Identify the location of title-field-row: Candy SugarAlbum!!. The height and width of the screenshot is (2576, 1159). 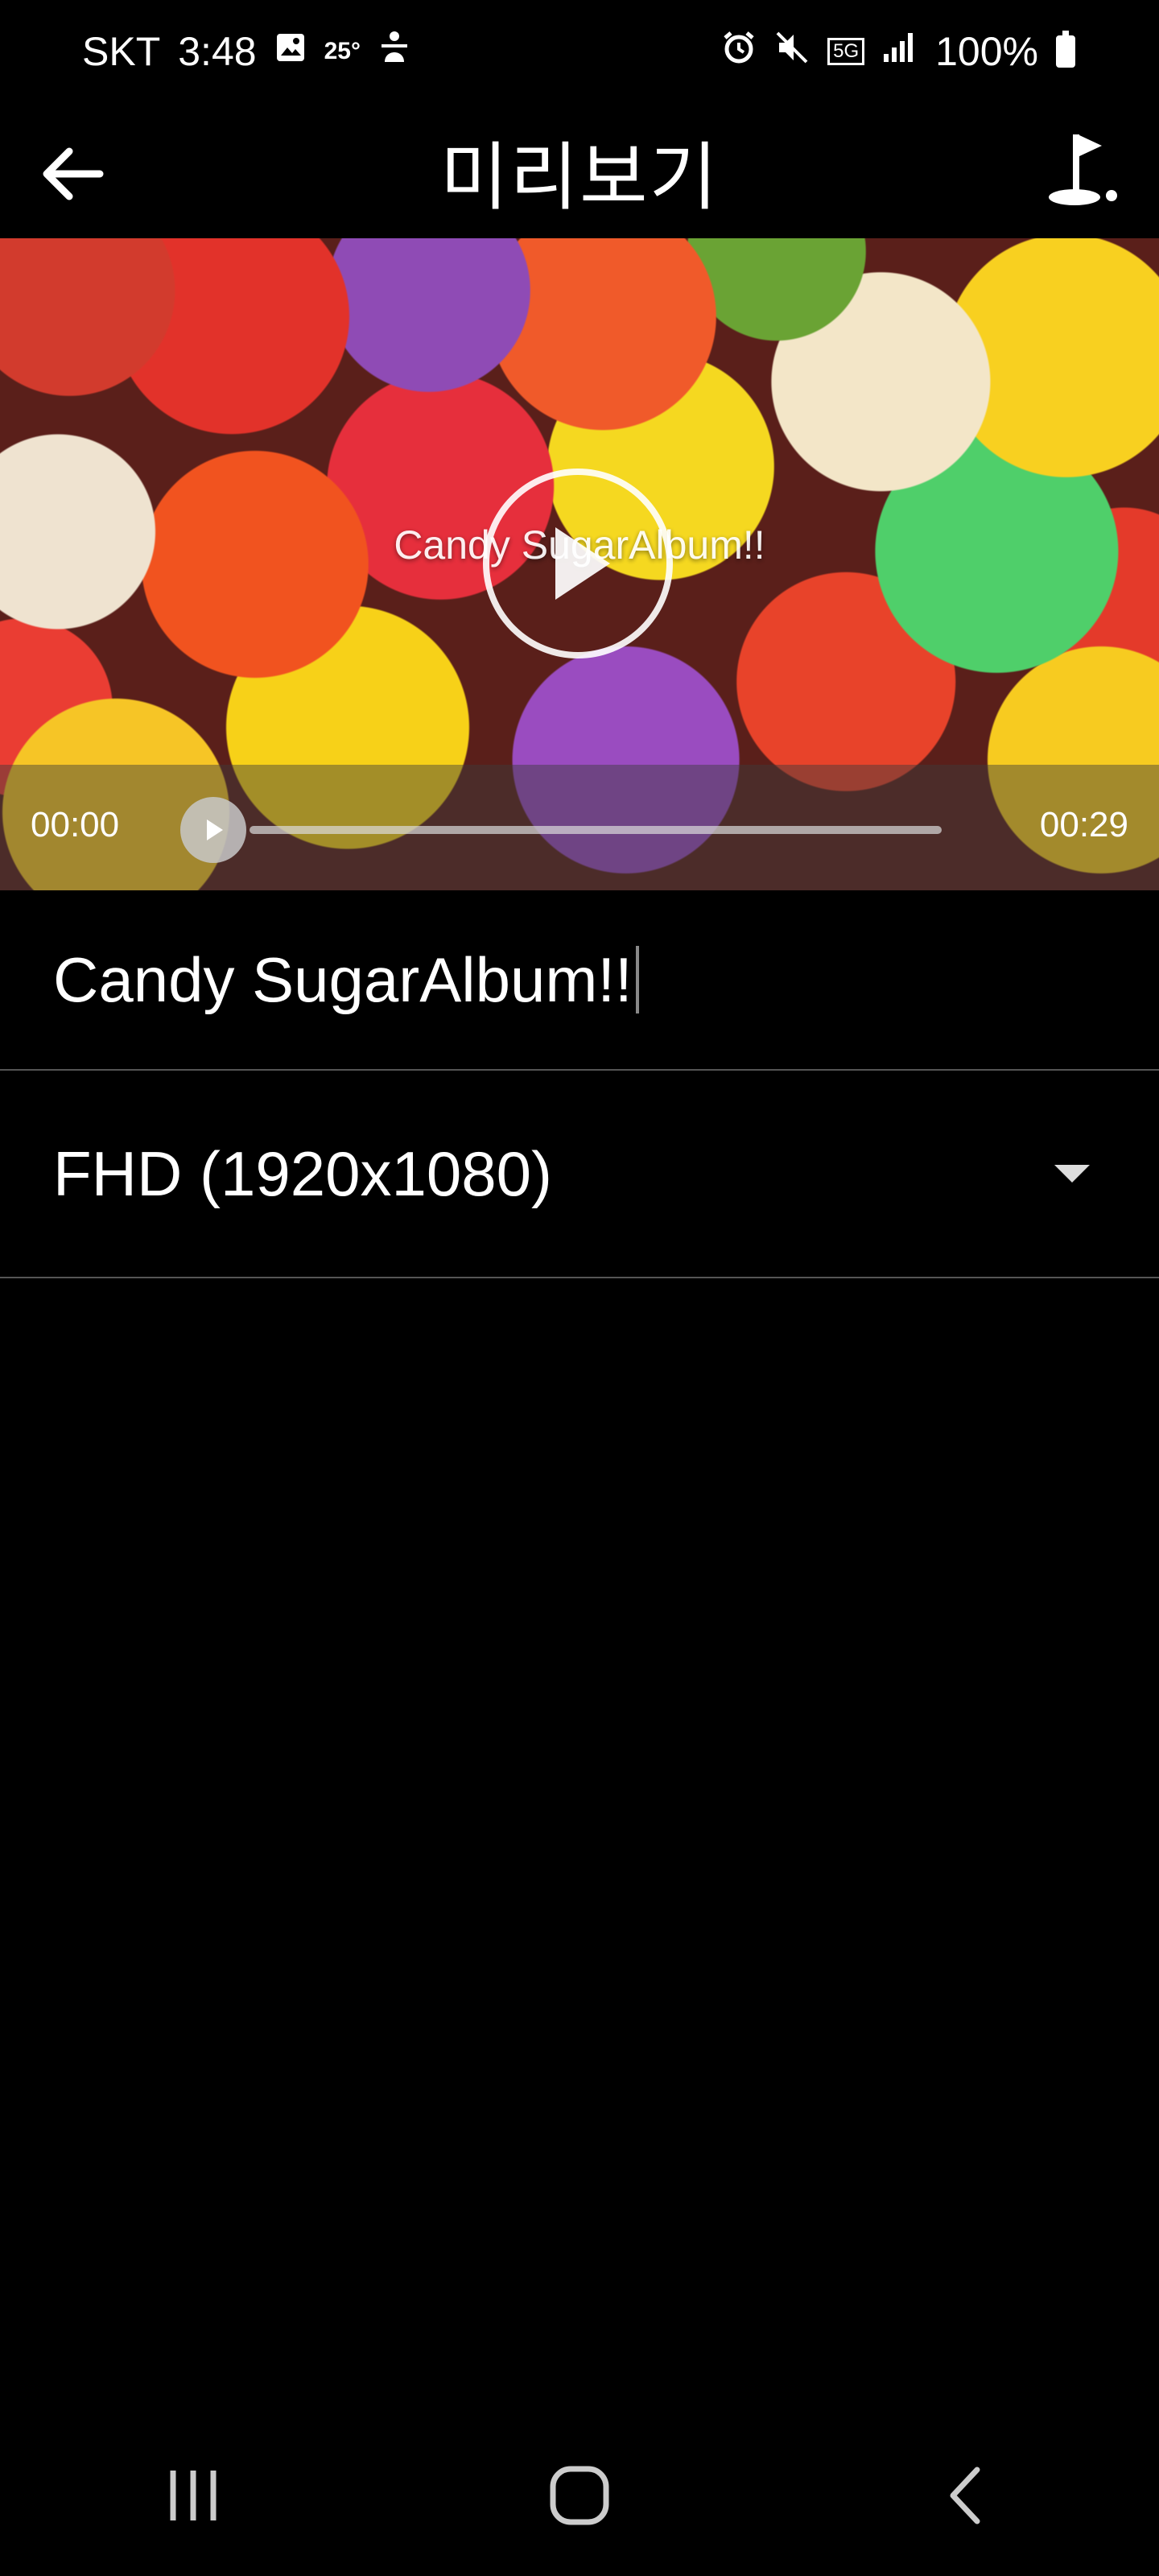
(579, 980).